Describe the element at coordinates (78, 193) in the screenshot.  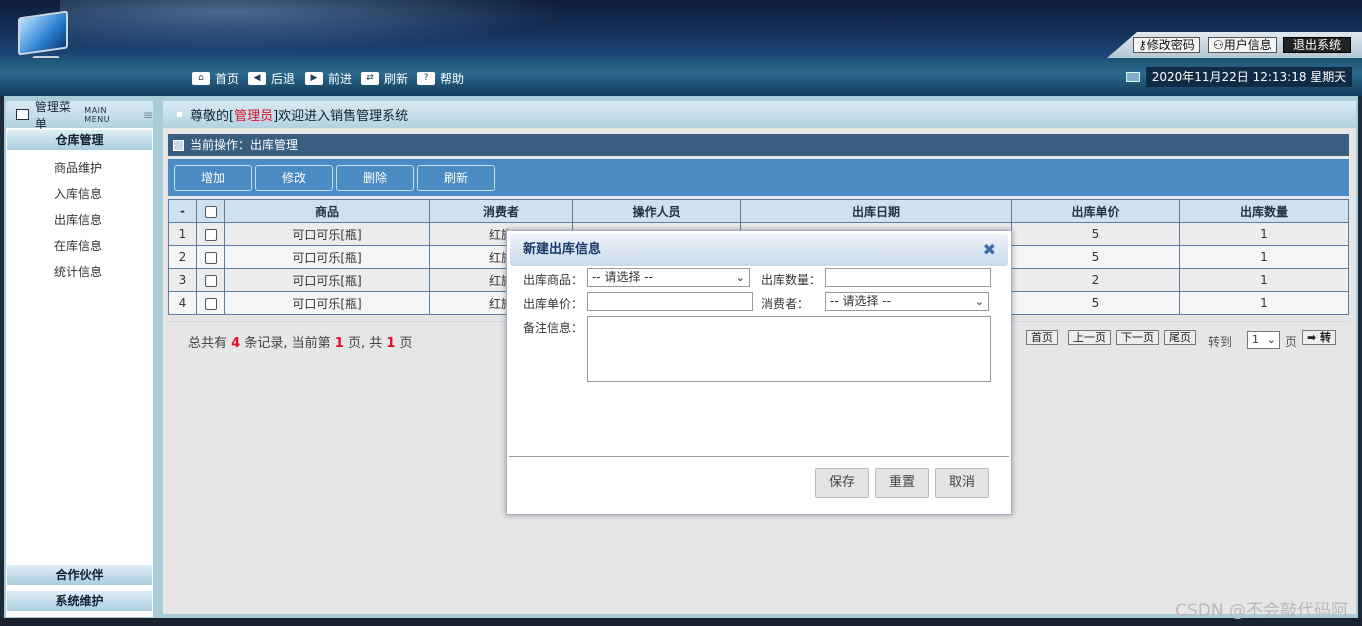
I see `sidebar-item-inbound: 入库信息` at that location.